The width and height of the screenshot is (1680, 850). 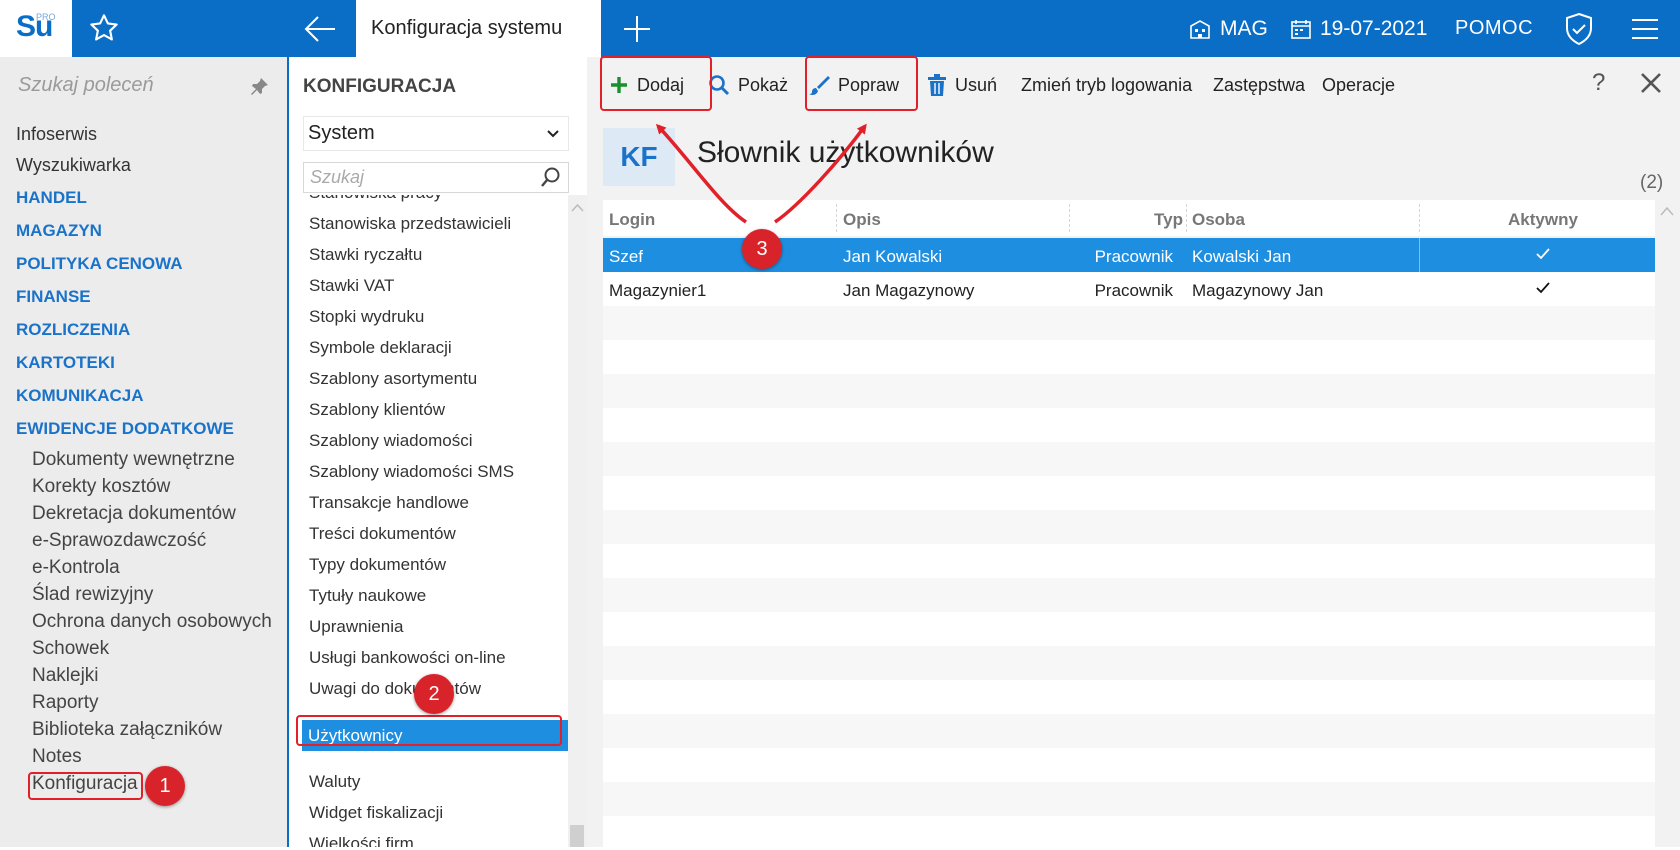 What do you see at coordinates (57, 757) in the screenshot?
I see `nav-sub-notes: Notes` at bounding box center [57, 757].